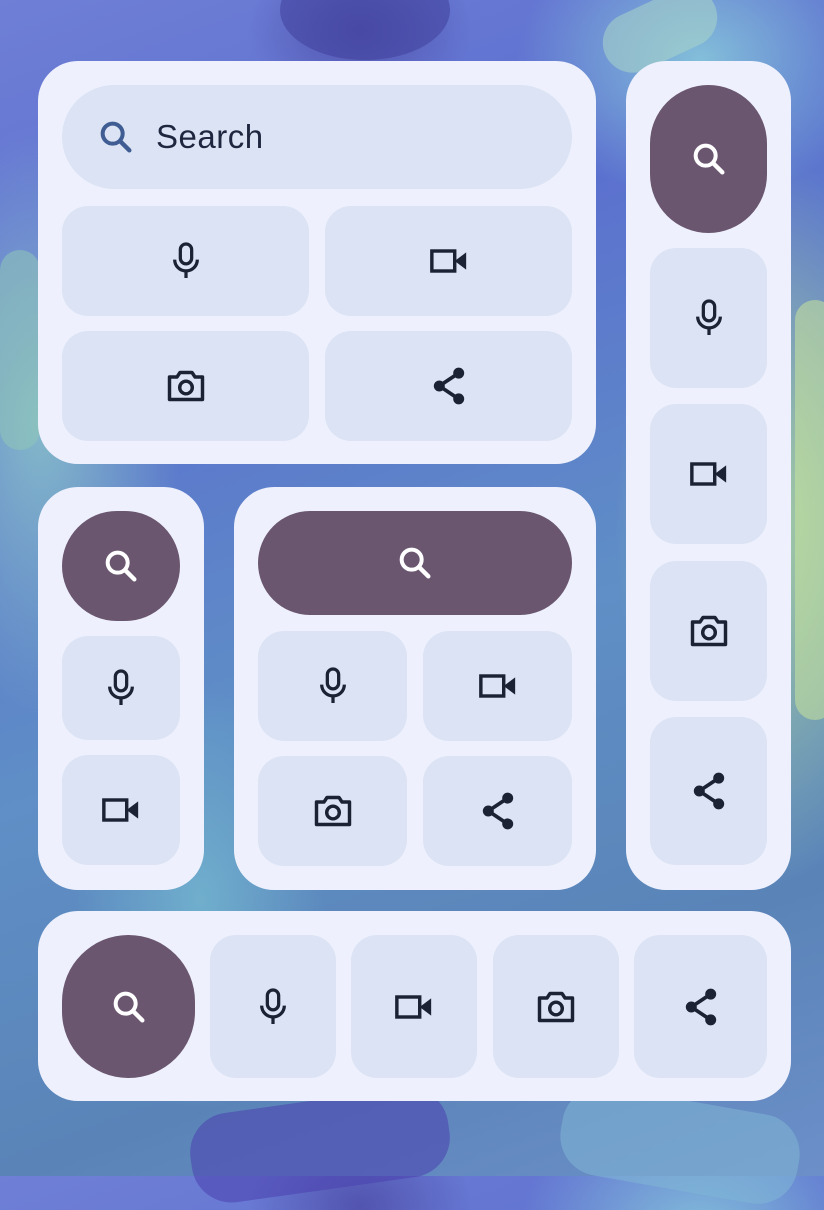 The height and width of the screenshot is (1210, 824). Describe the element at coordinates (415, 688) in the screenshot. I see `widget-medium` at that location.